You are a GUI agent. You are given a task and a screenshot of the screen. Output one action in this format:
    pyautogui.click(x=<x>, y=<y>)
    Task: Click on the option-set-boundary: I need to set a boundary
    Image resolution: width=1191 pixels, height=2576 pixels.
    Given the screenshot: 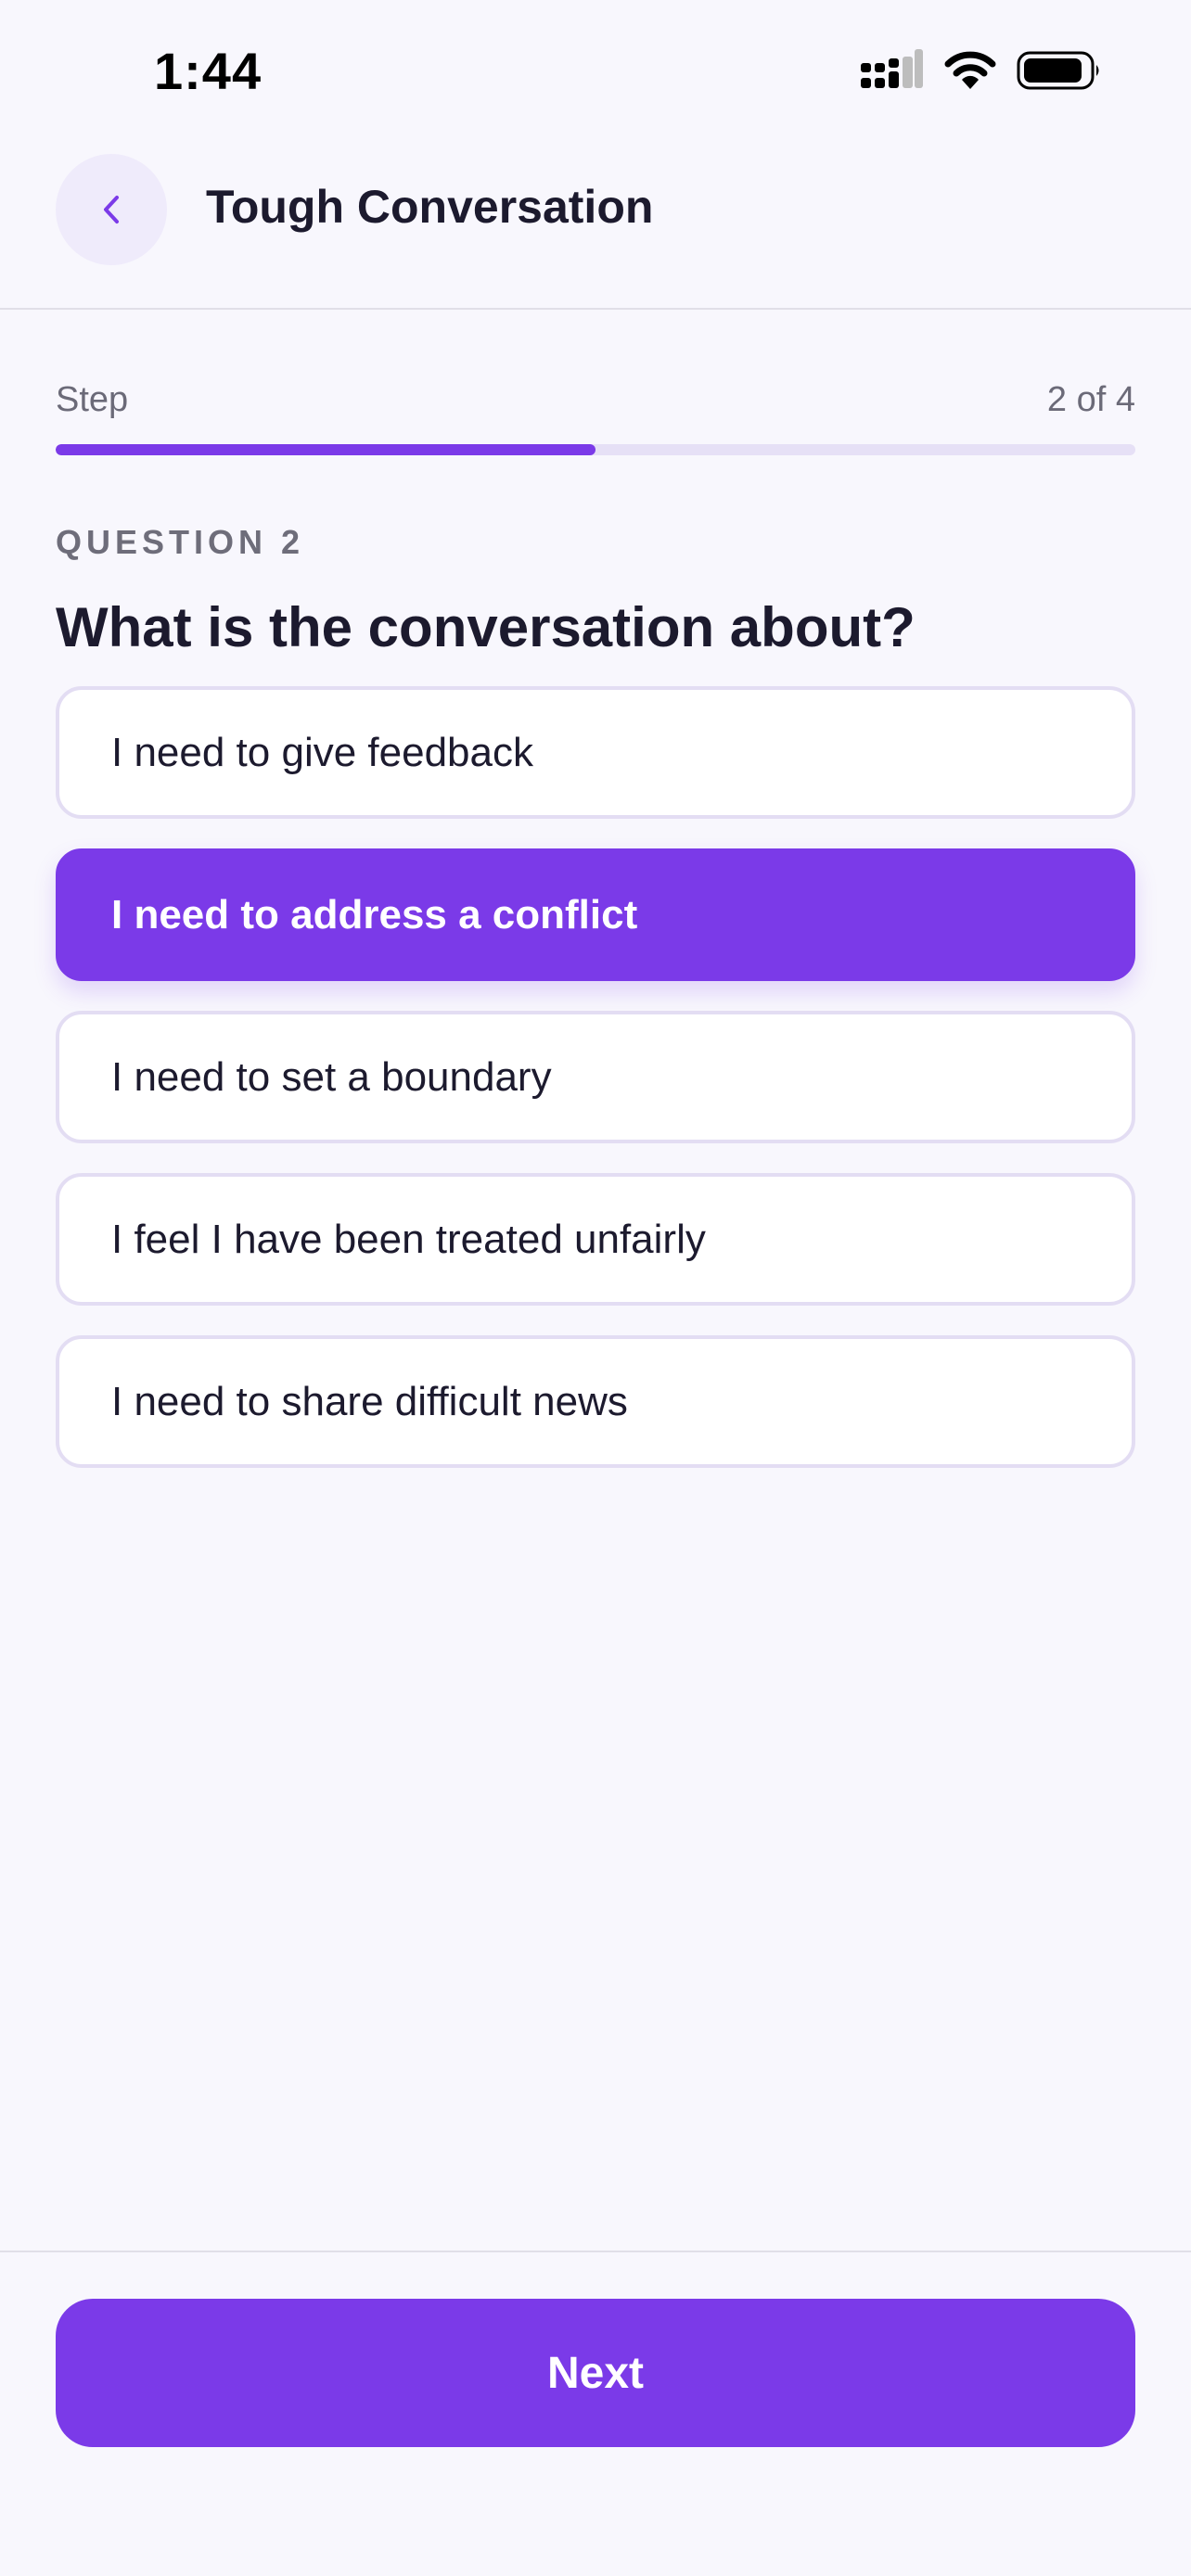 What is the action you would take?
    pyautogui.click(x=595, y=1077)
    